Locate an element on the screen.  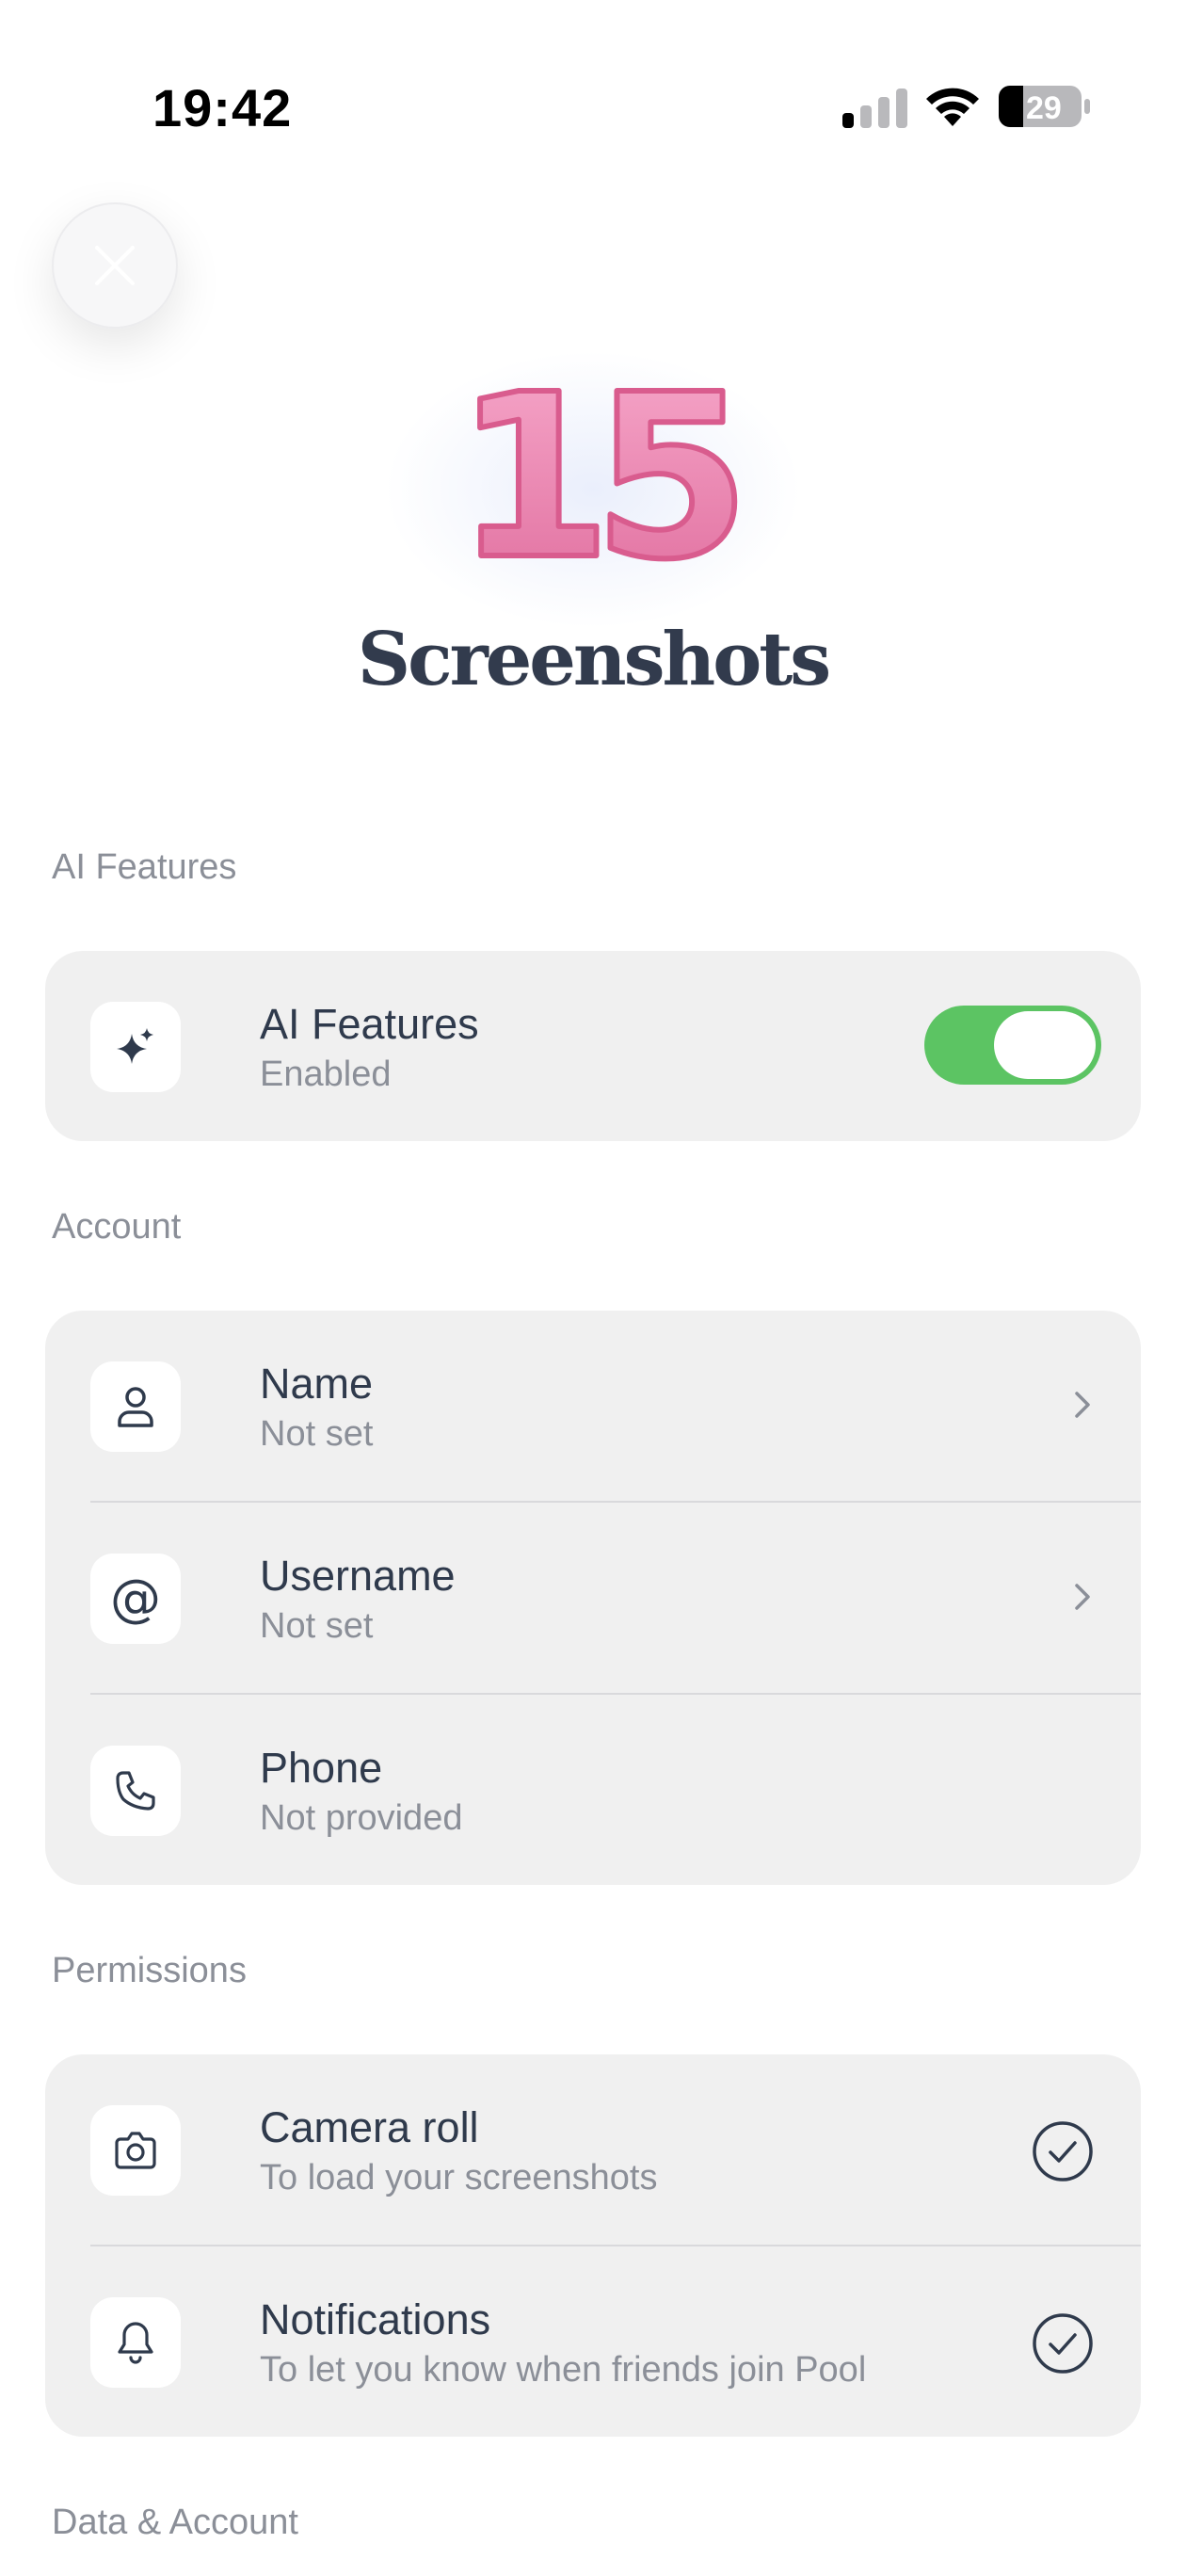
phone-icon is located at coordinates (135, 1791).